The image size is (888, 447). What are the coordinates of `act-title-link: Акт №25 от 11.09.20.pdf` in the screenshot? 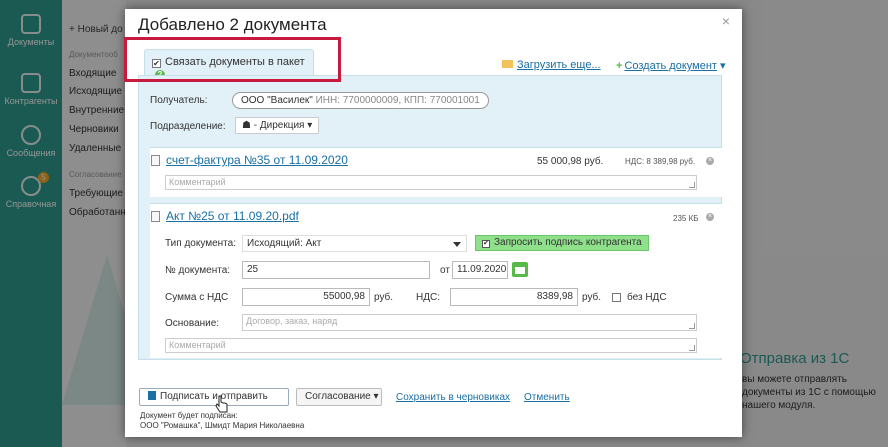 It's located at (232, 216).